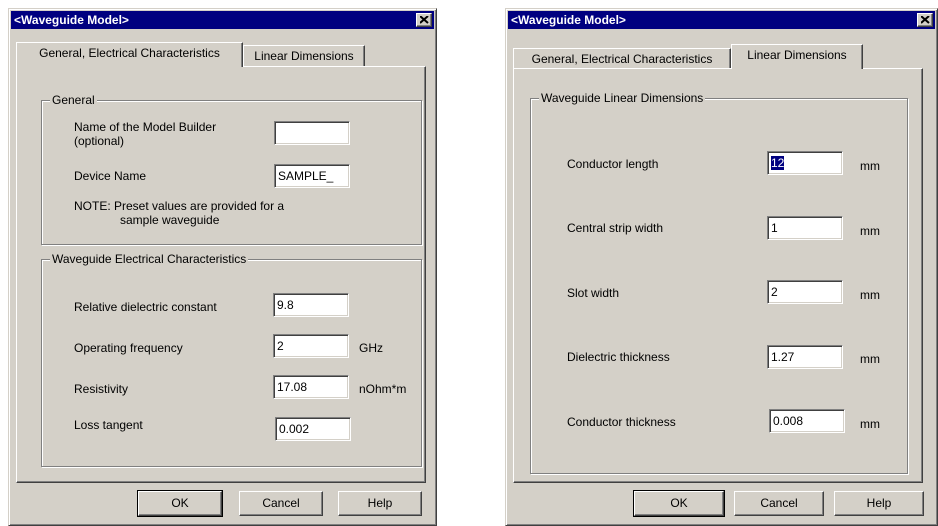 The height and width of the screenshot is (526, 938). I want to click on operating-frequency-label: Operating frequency, so click(128, 348).